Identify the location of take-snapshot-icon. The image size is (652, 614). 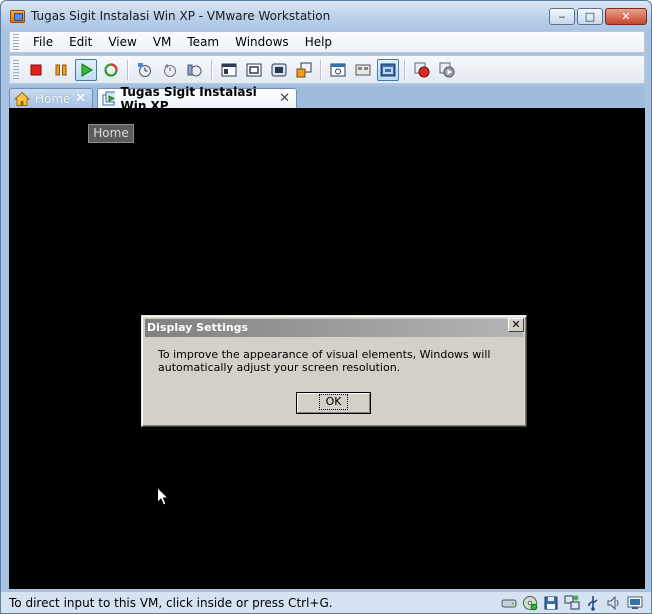
(145, 70).